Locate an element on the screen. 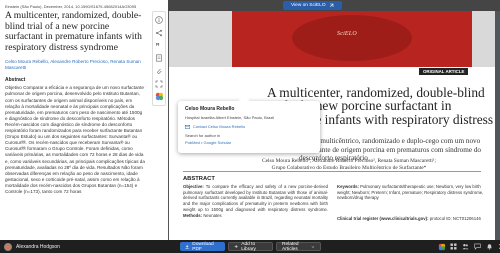  view-on-label: View on SciELO is located at coordinates (308, 5).